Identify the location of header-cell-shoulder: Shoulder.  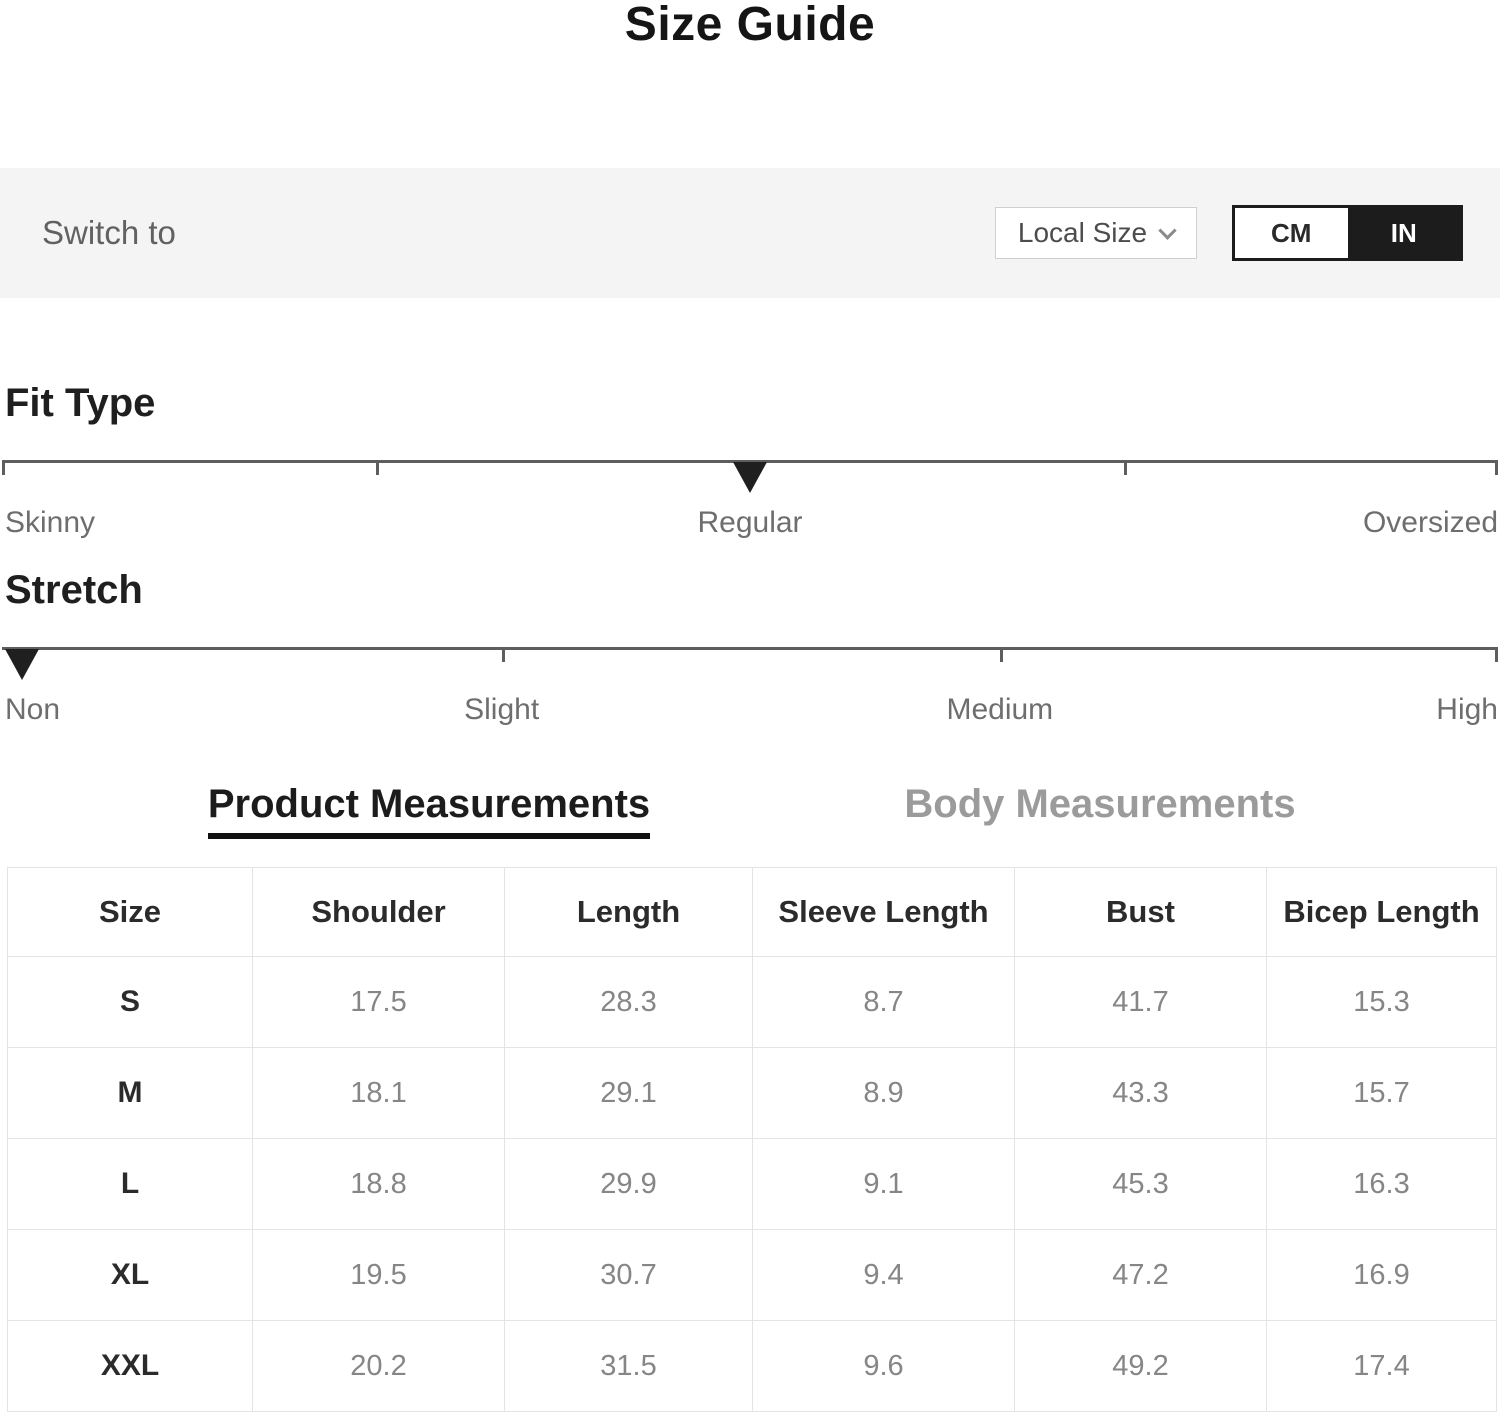
(378, 912).